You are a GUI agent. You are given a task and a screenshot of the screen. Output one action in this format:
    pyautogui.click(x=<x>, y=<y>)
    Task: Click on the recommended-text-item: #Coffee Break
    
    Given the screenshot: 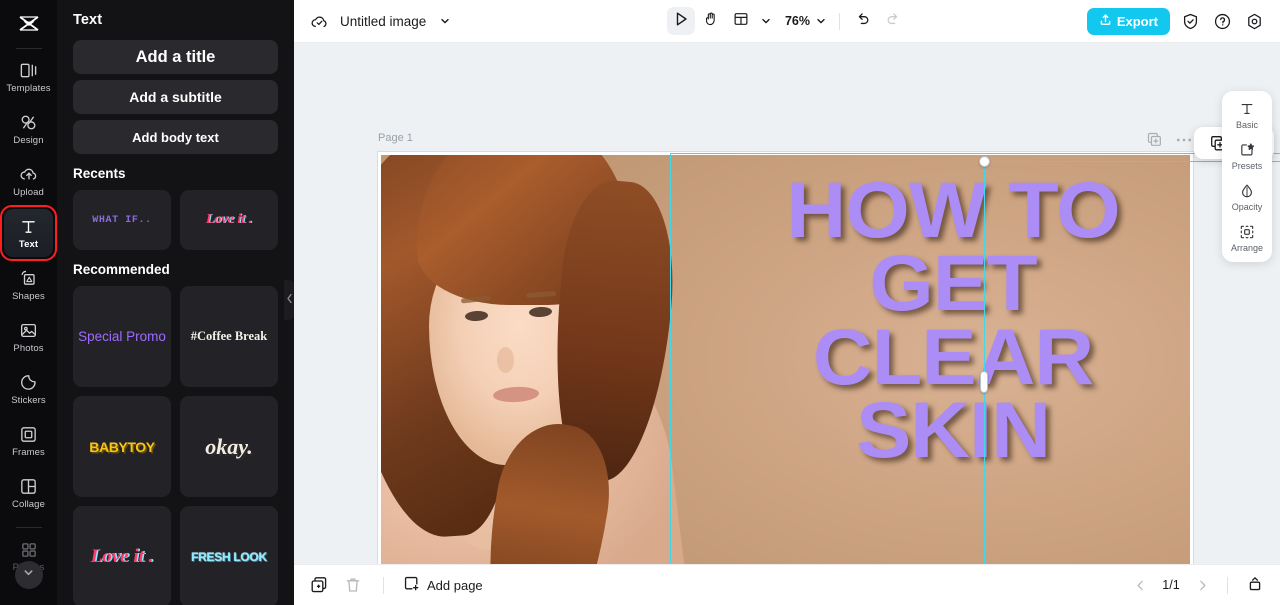 What is the action you would take?
    pyautogui.click(x=229, y=336)
    